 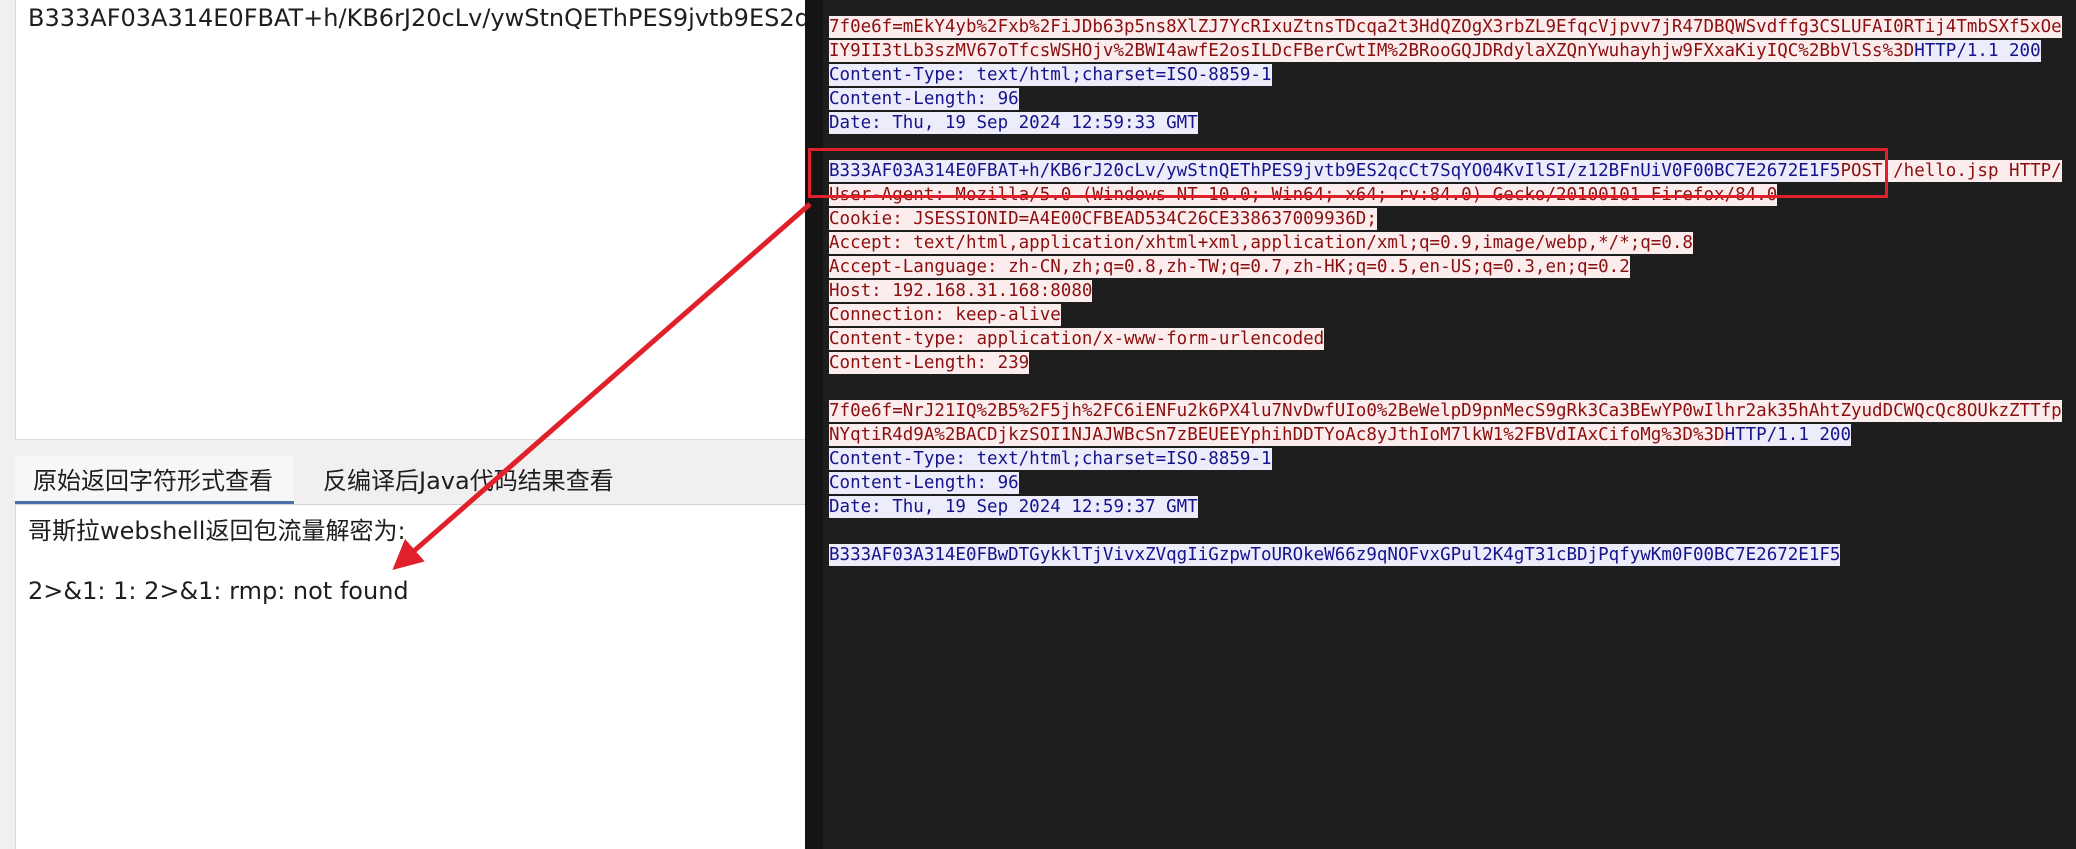 I want to click on request-line: Connection: keep-alive, so click(x=1452, y=315).